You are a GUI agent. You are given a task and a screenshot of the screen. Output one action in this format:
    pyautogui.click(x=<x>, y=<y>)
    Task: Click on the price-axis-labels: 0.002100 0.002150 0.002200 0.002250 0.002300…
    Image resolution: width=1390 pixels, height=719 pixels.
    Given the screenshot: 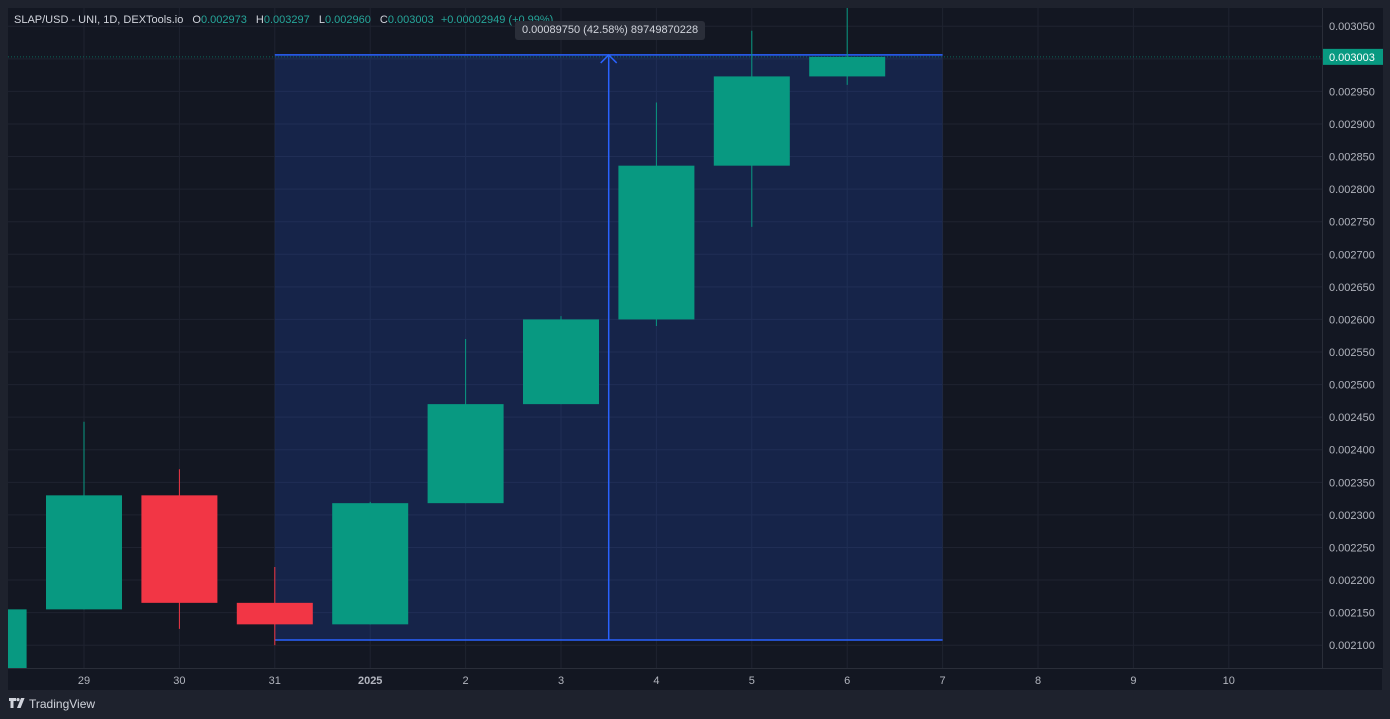 What is the action you would take?
    pyautogui.click(x=1353, y=336)
    